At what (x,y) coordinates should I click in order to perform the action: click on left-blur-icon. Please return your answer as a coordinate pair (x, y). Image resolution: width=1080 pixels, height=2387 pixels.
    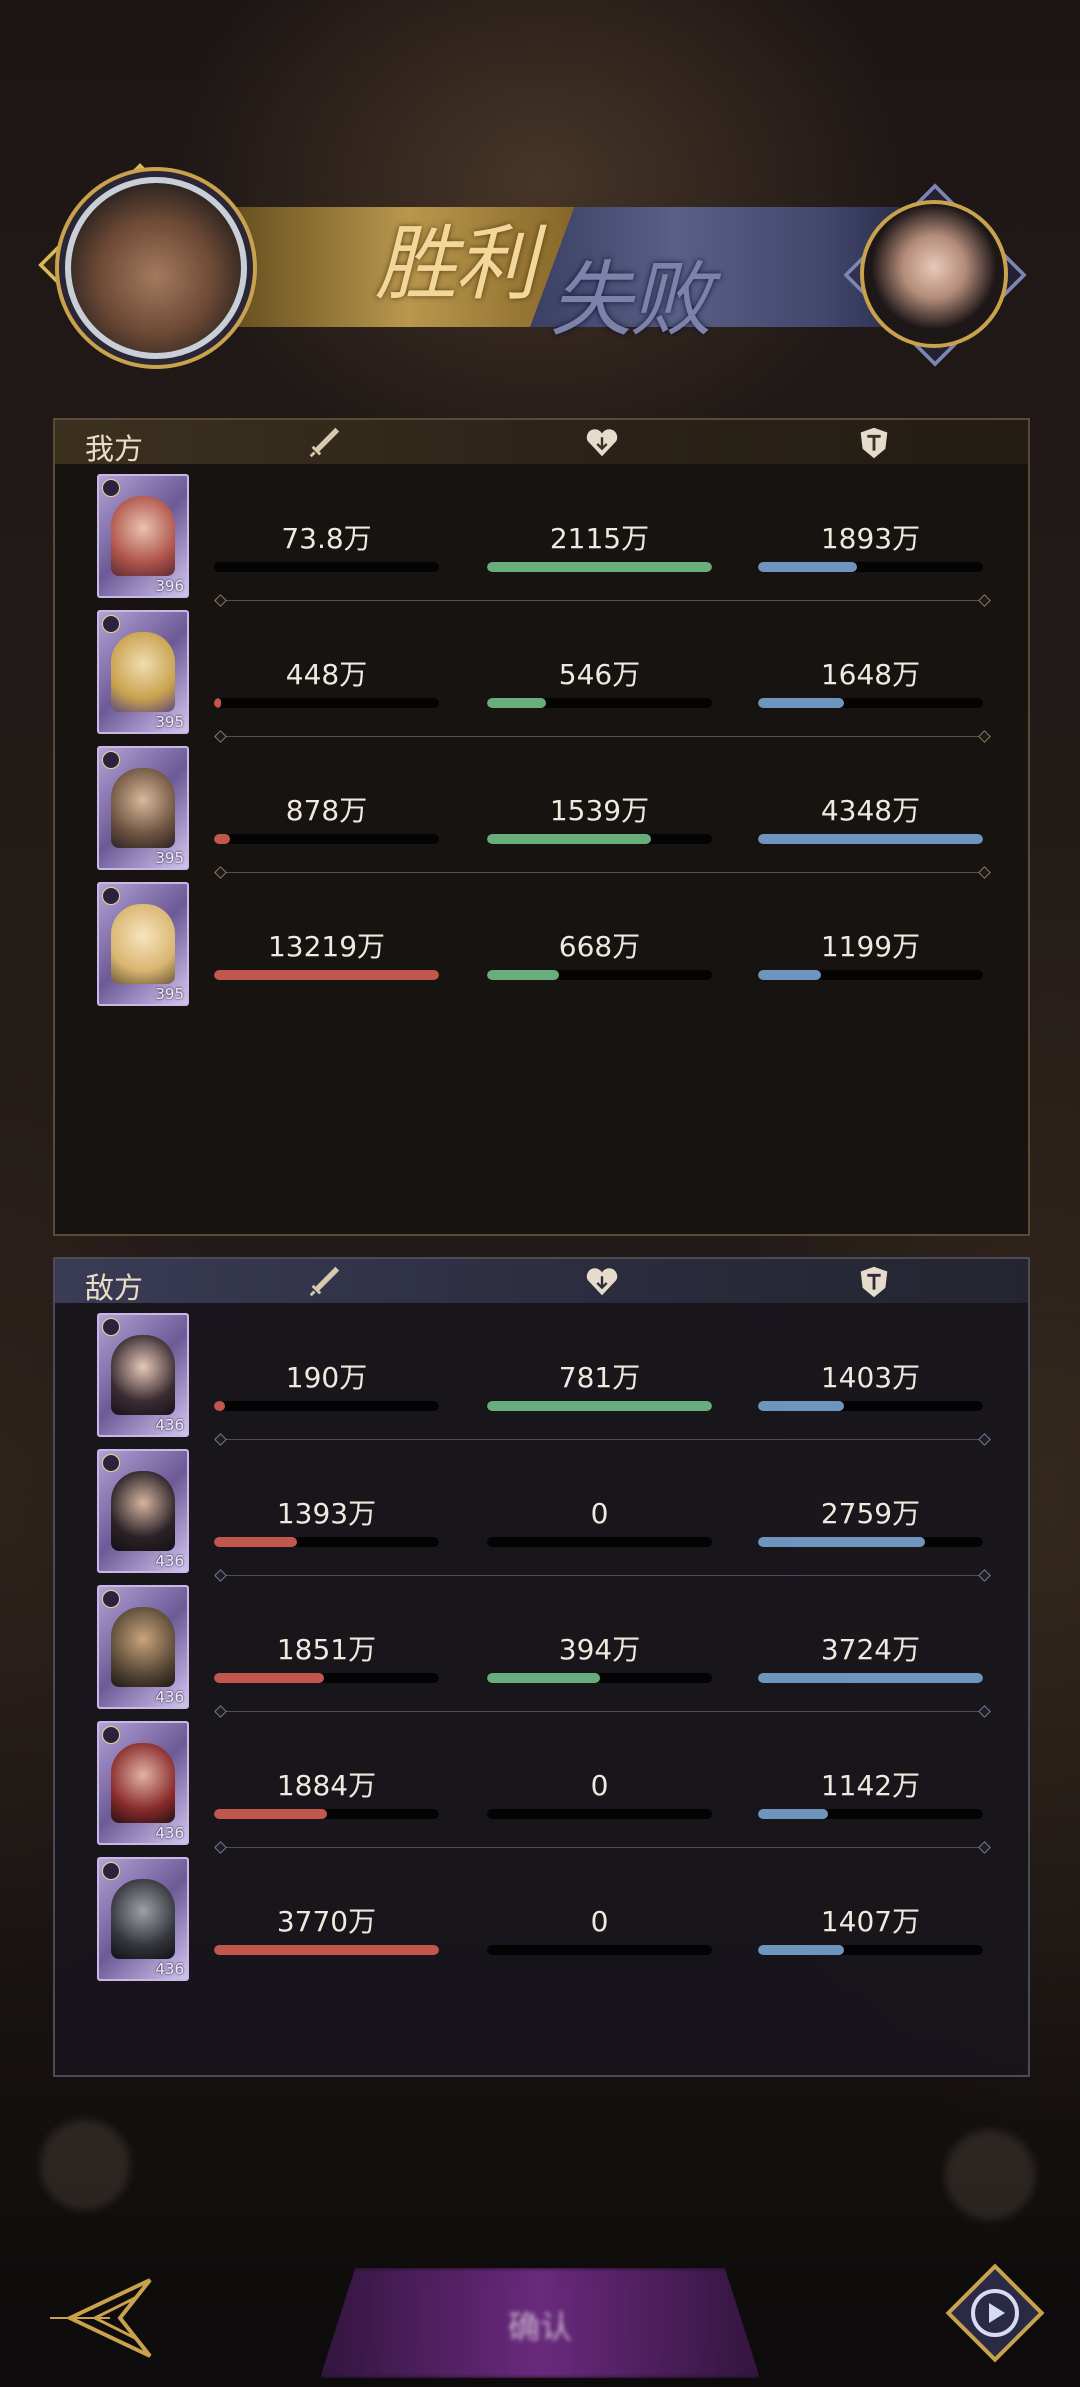
    Looking at the image, I should click on (85, 2165).